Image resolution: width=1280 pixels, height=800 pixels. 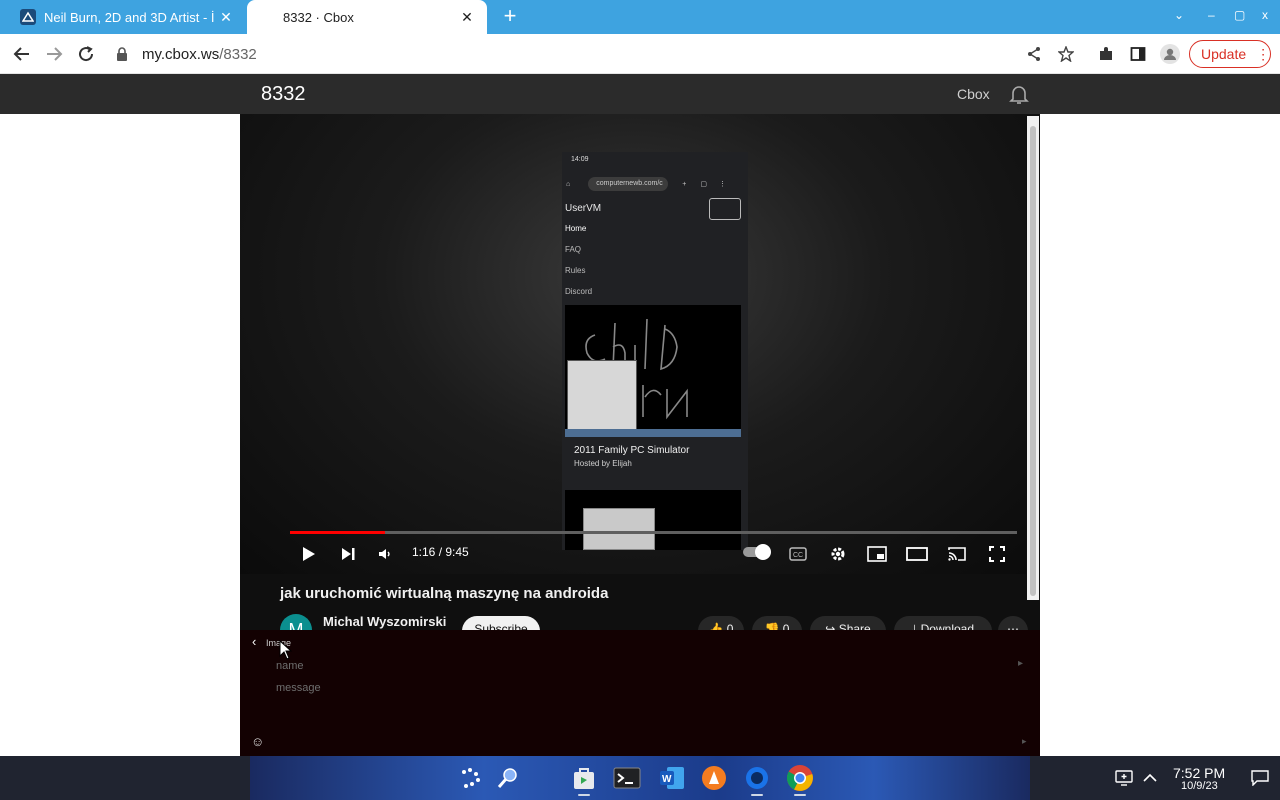 I want to click on extensions-puzzle-icon, so click(x=1106, y=54).